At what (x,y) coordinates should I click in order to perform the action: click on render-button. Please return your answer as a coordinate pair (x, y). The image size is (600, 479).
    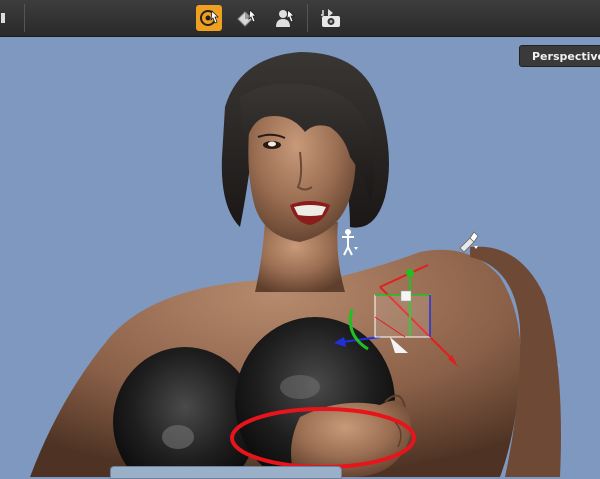
    Looking at the image, I should click on (331, 18).